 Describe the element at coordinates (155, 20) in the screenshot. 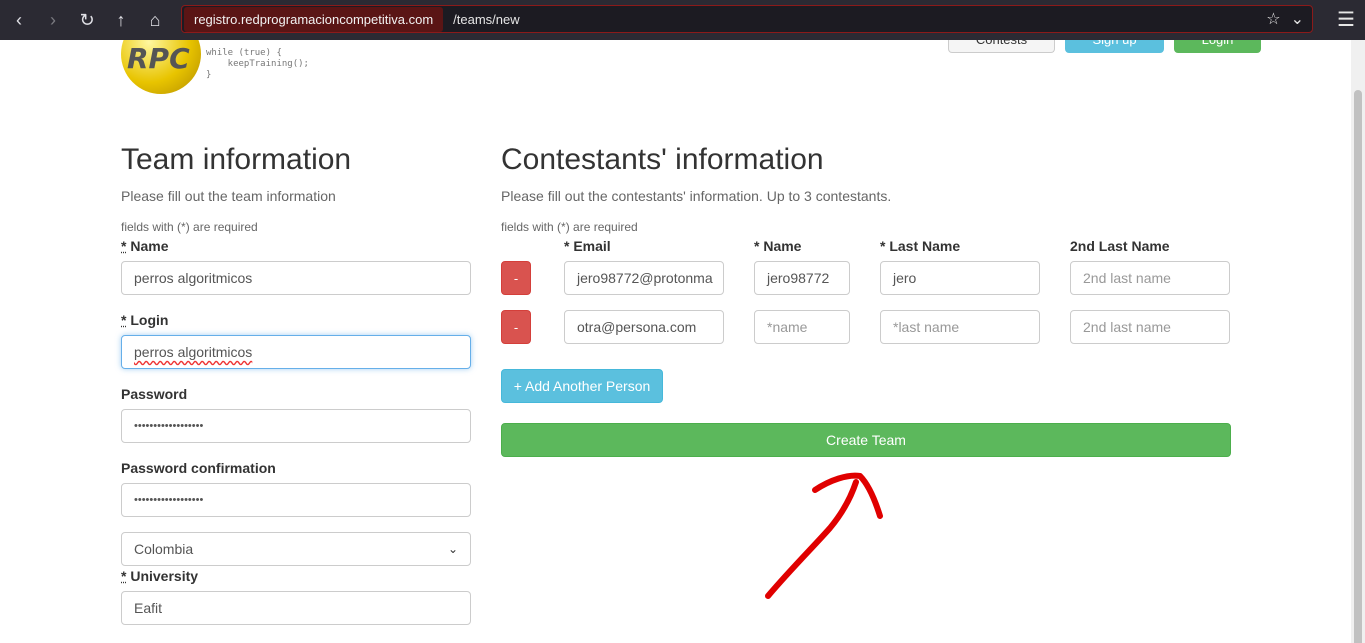

I see `home-icon: ⌂` at that location.